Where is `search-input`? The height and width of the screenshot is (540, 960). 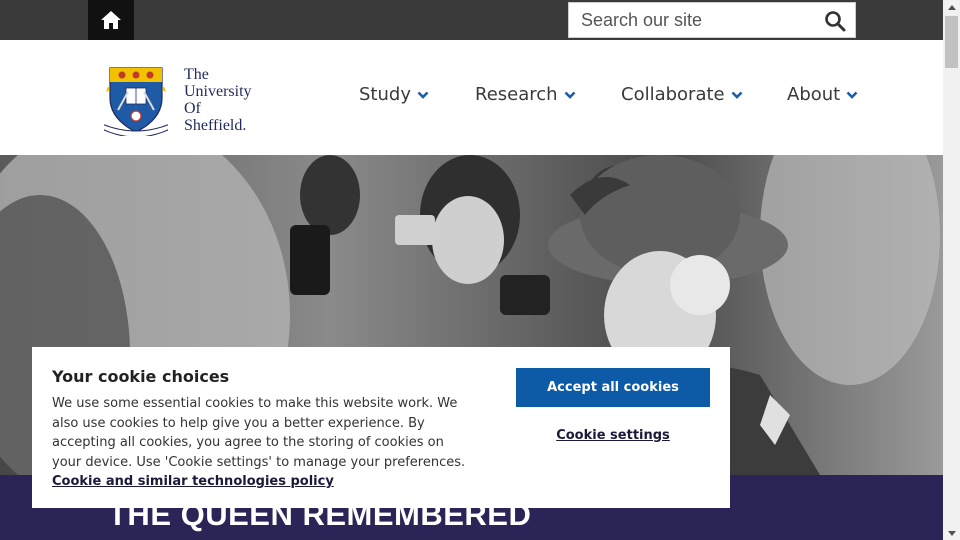 search-input is located at coordinates (693, 20).